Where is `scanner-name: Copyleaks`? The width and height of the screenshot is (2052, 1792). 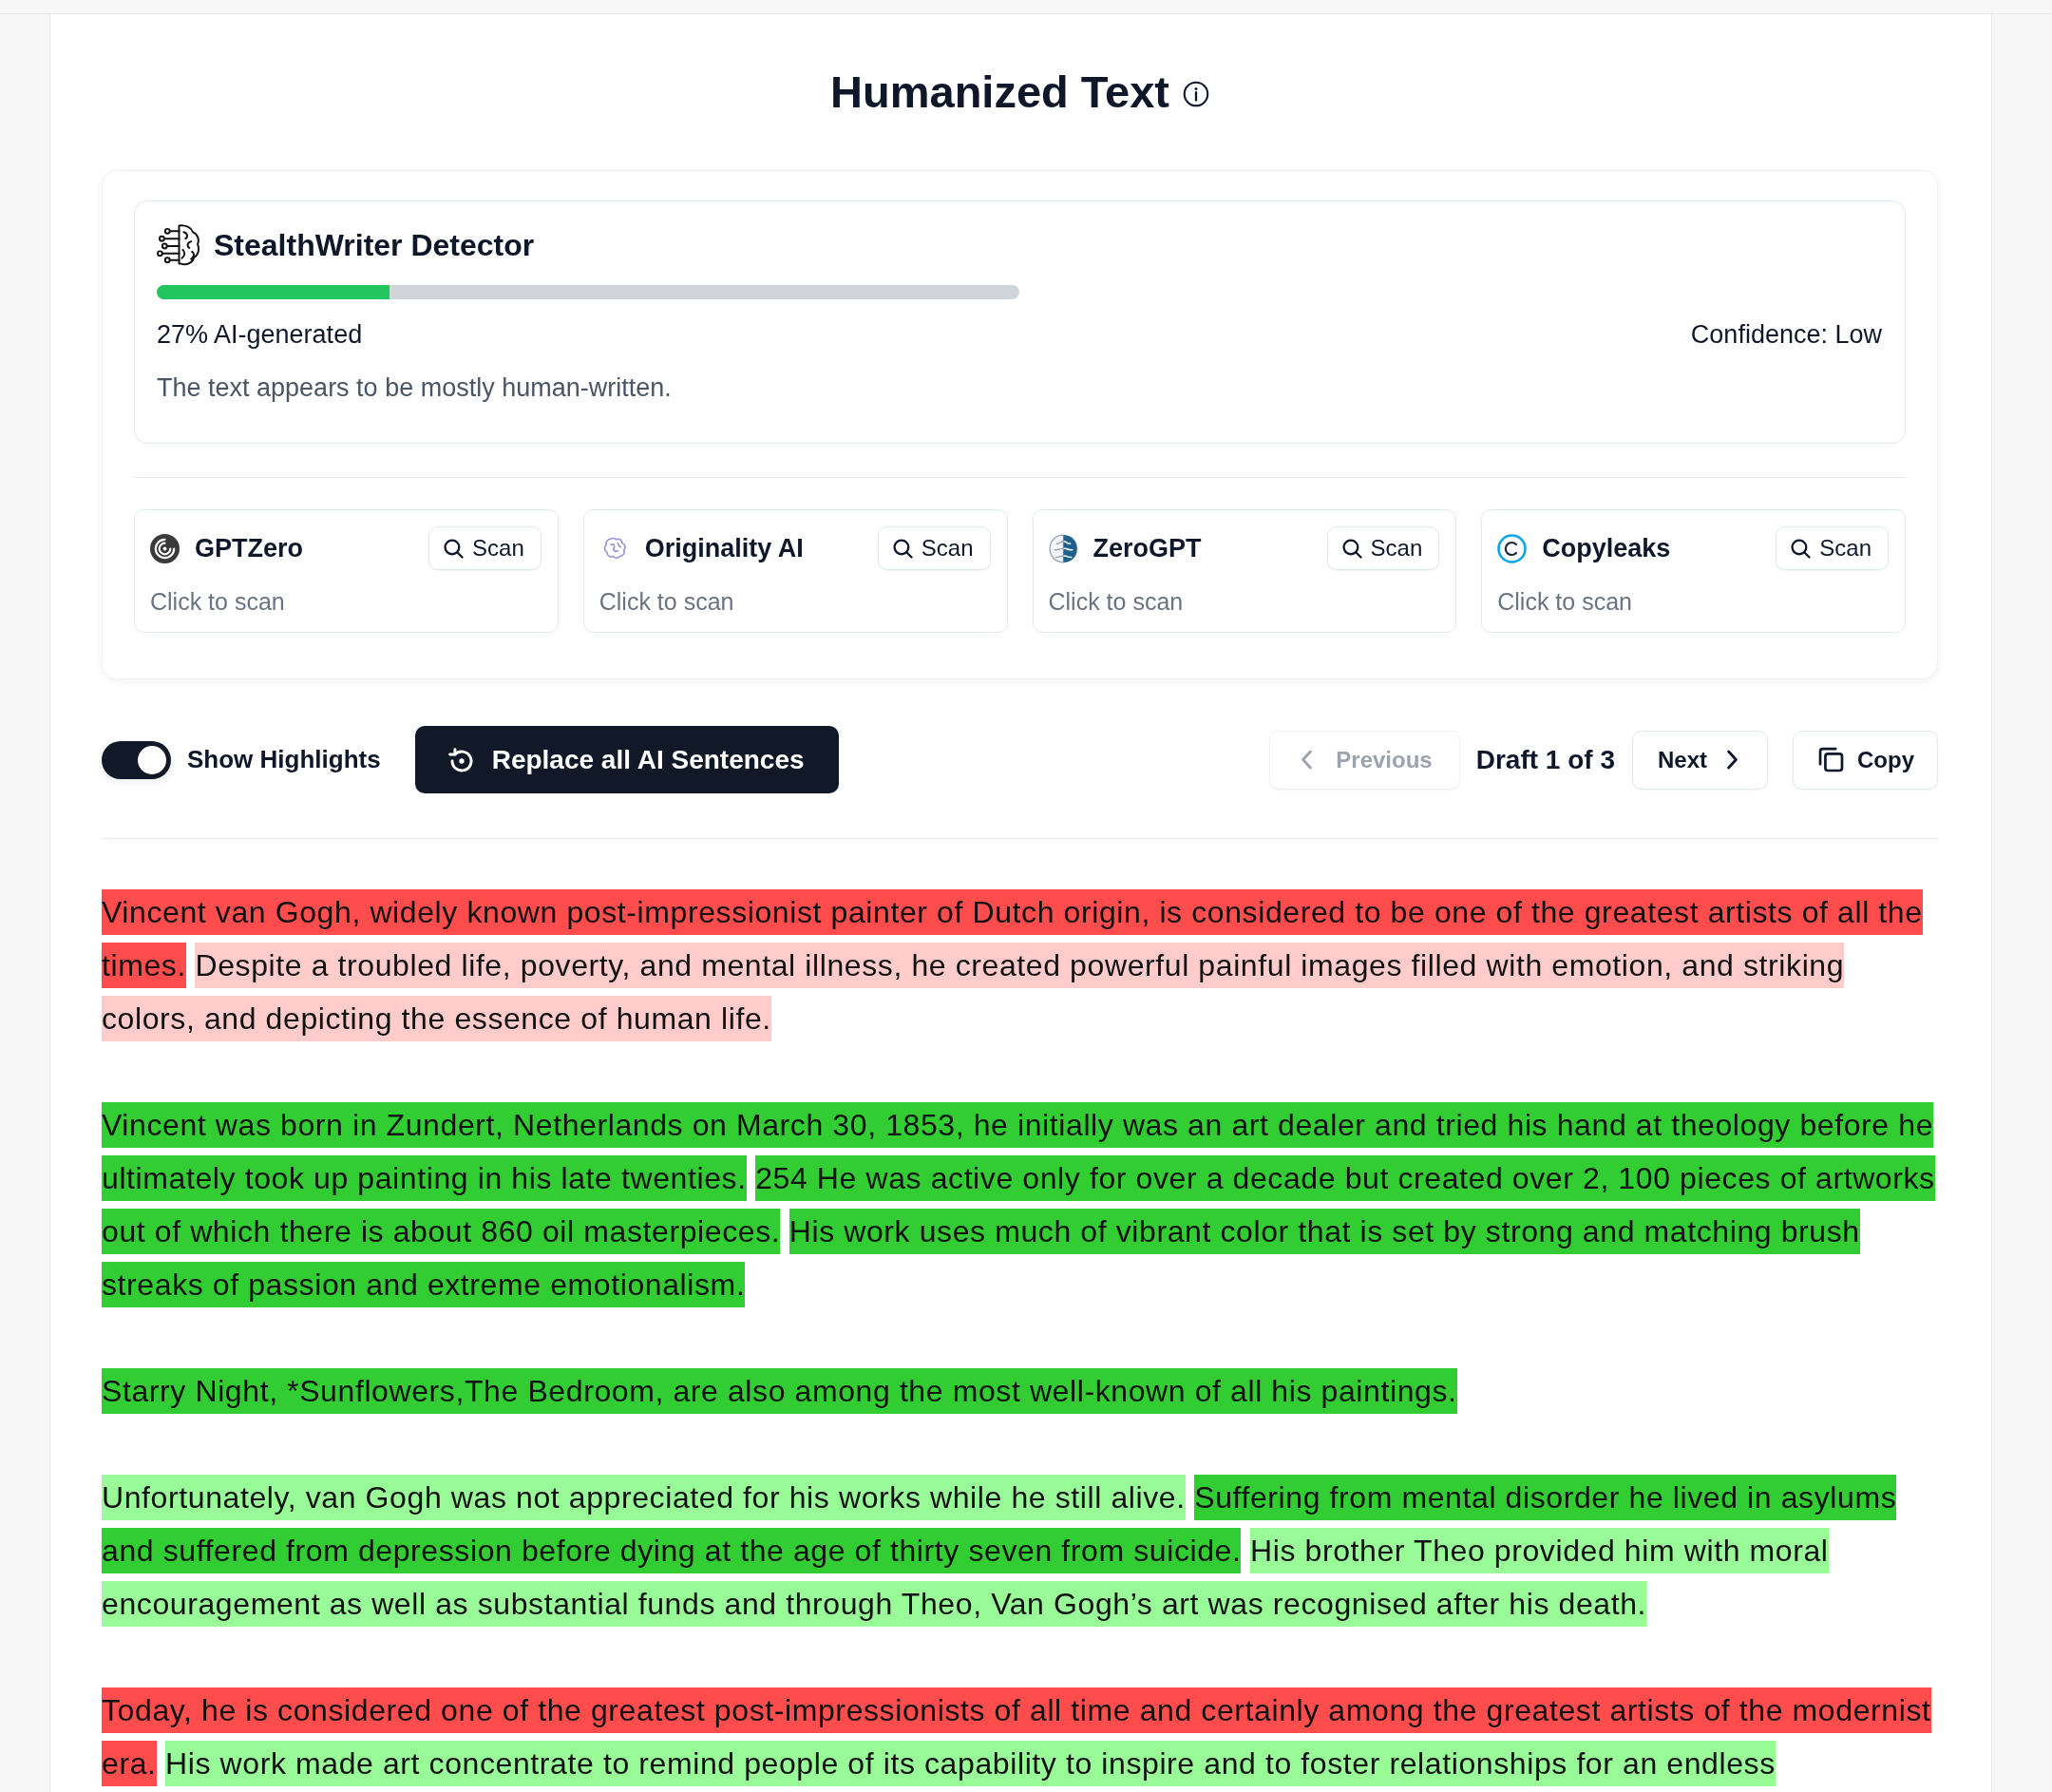 scanner-name: Copyleaks is located at coordinates (1606, 548).